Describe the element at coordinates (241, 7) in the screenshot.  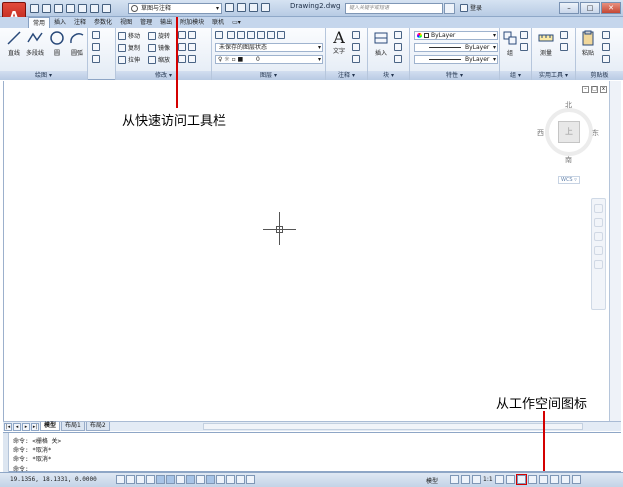
I see `publish-icon` at that location.